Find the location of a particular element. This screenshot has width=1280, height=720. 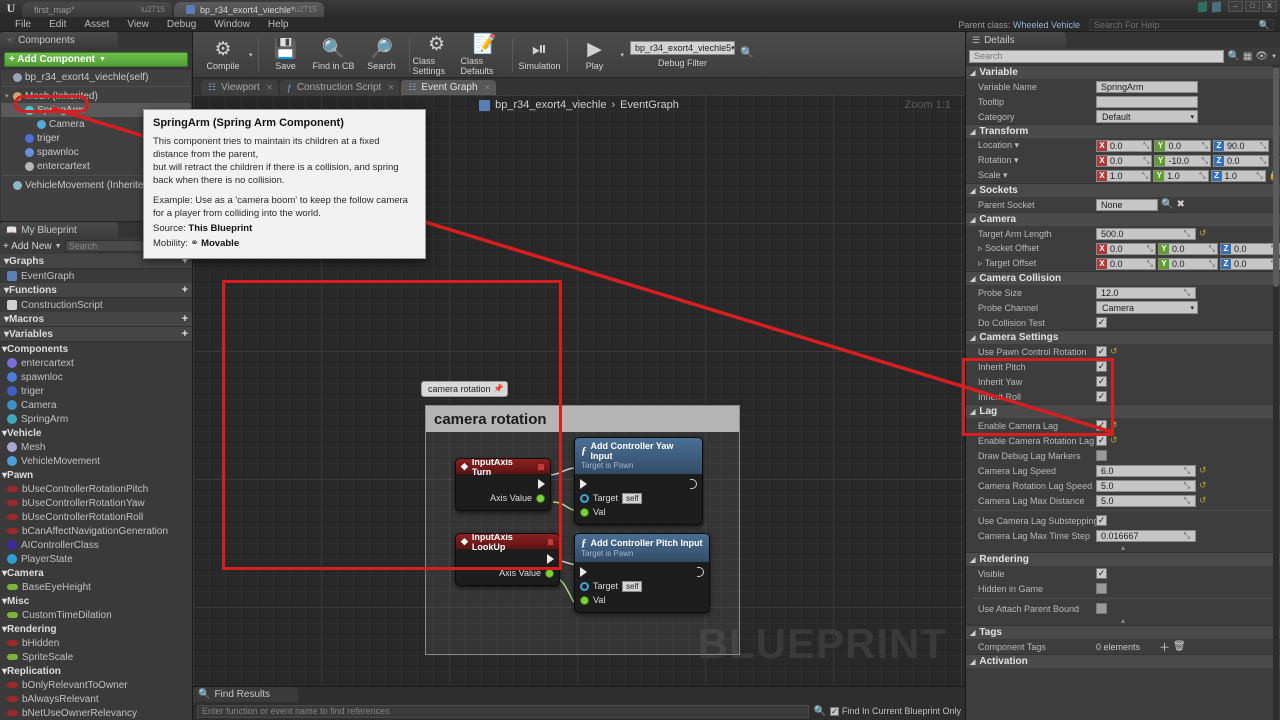

add-icon: ＋ is located at coordinates (1164, 647).